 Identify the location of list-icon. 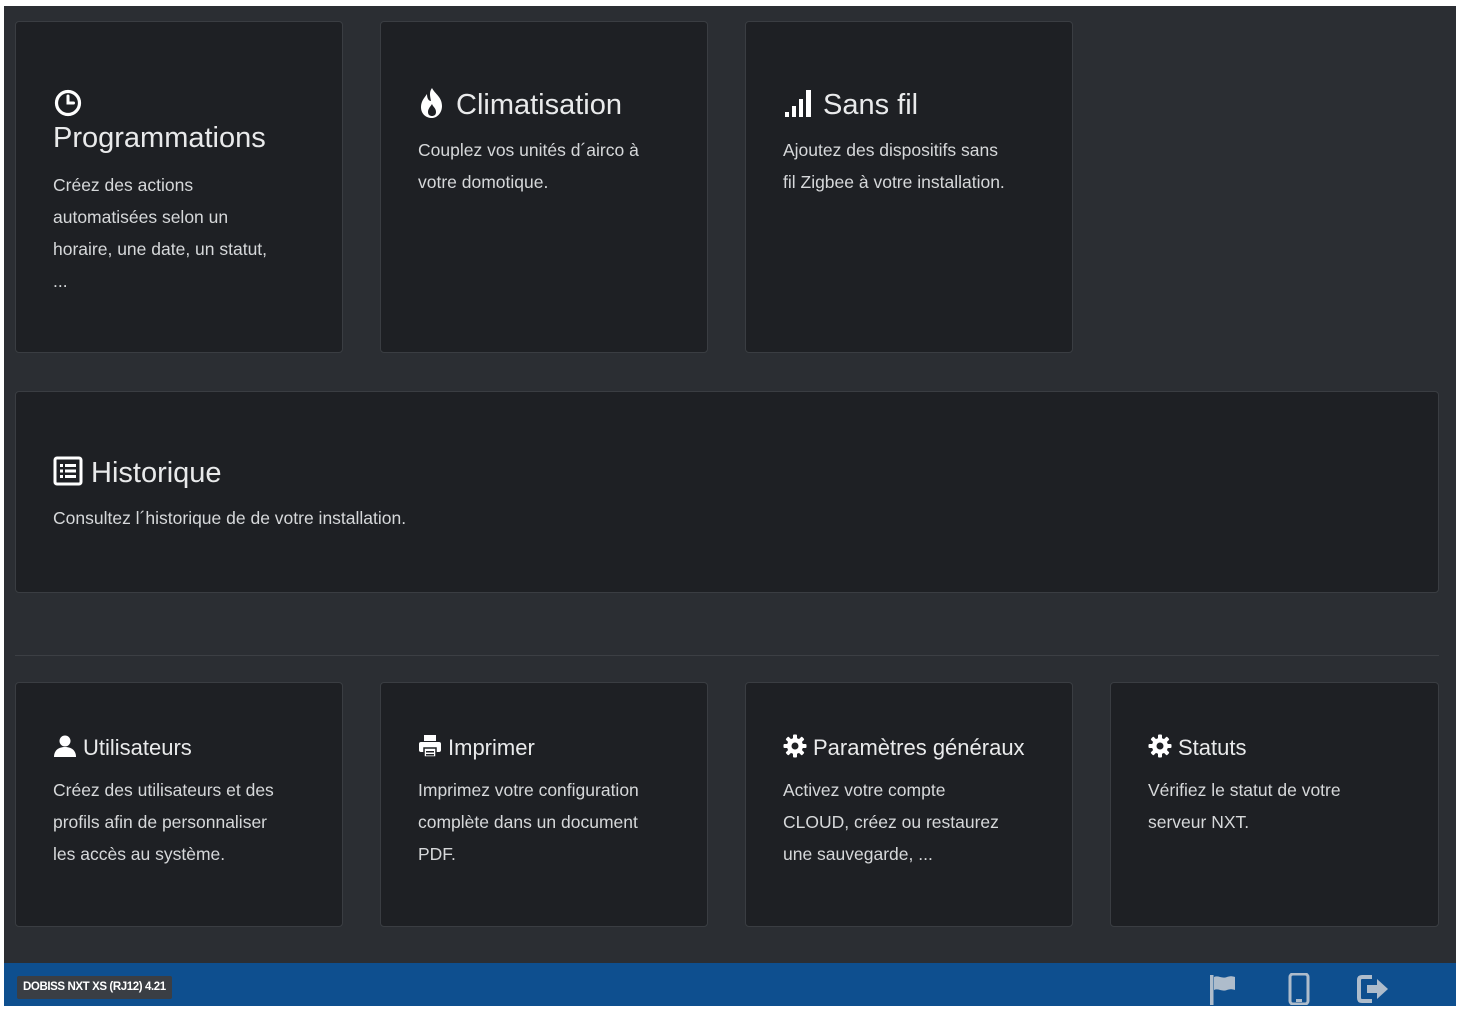
(68, 473).